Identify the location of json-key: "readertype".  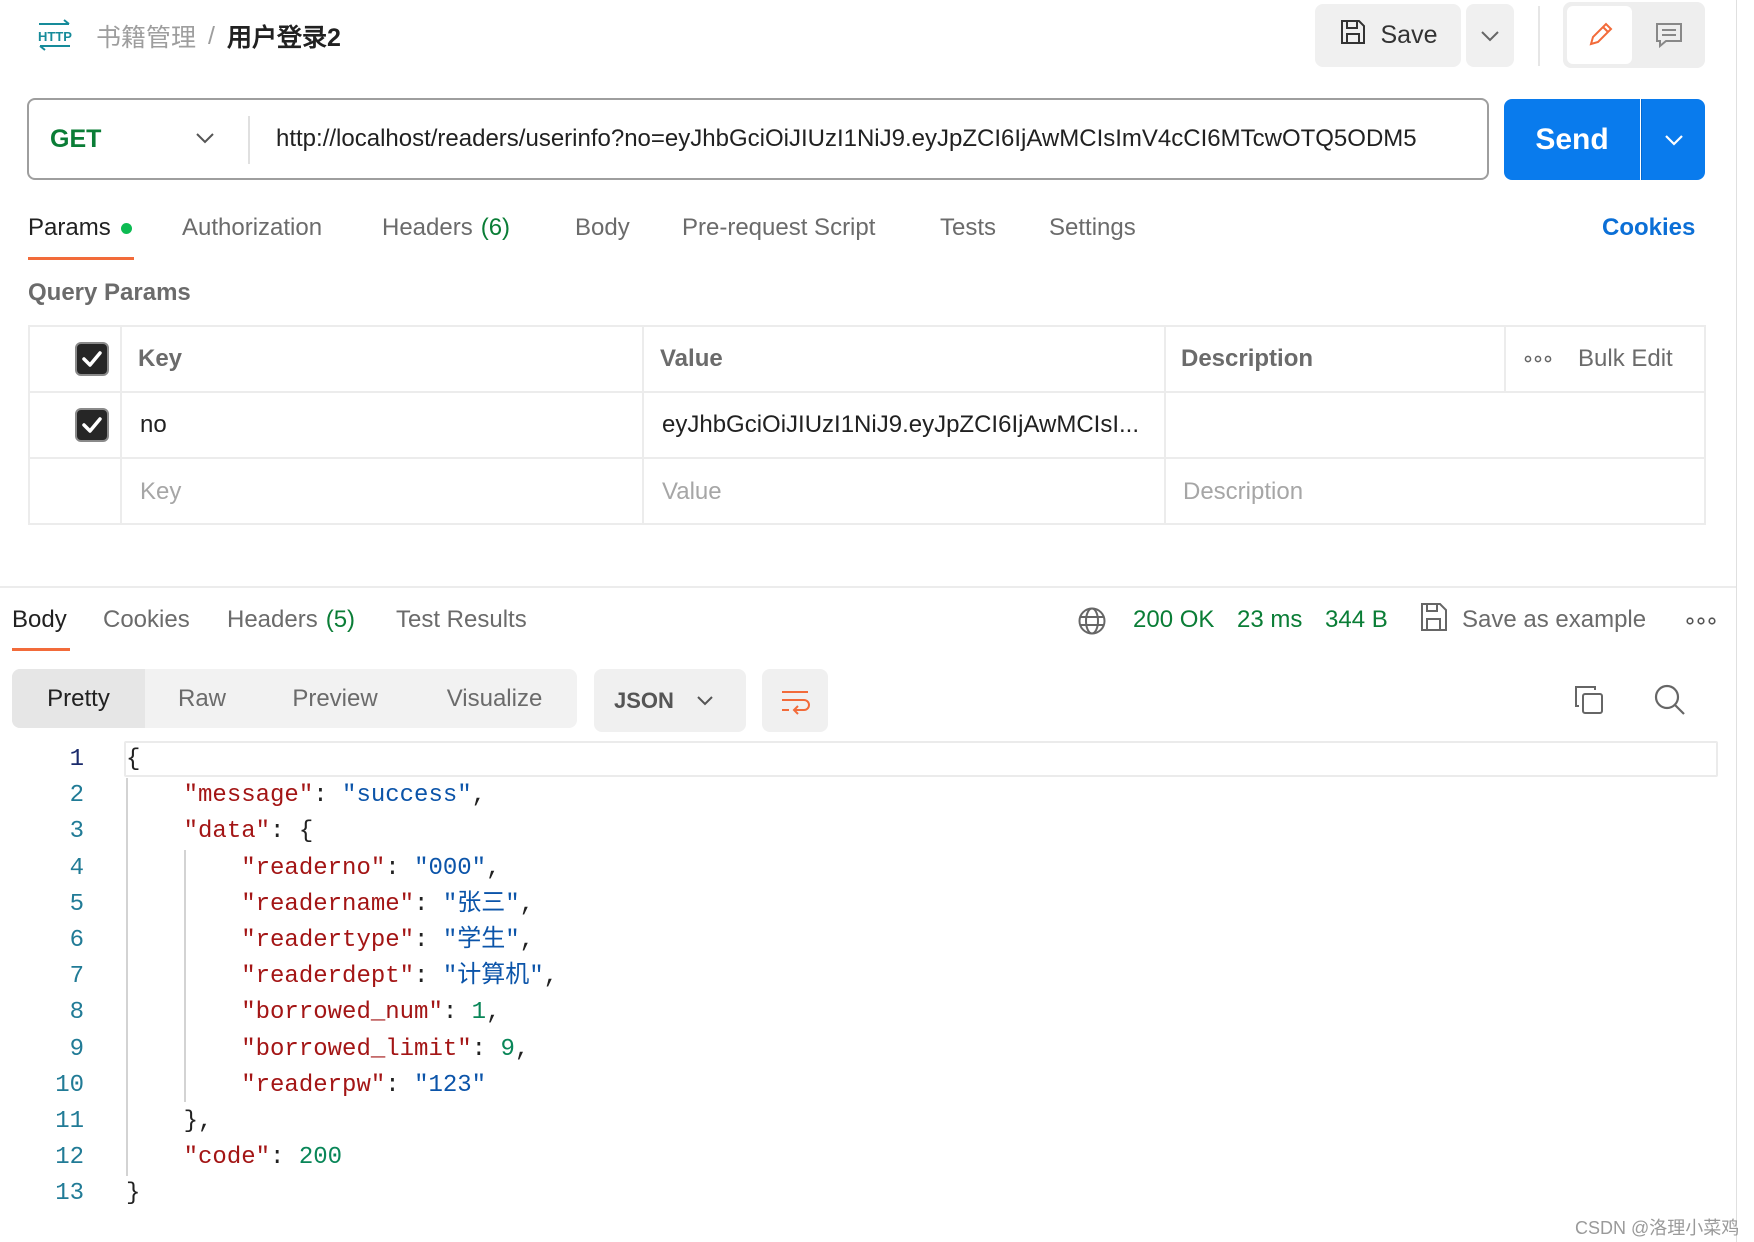
(328, 940).